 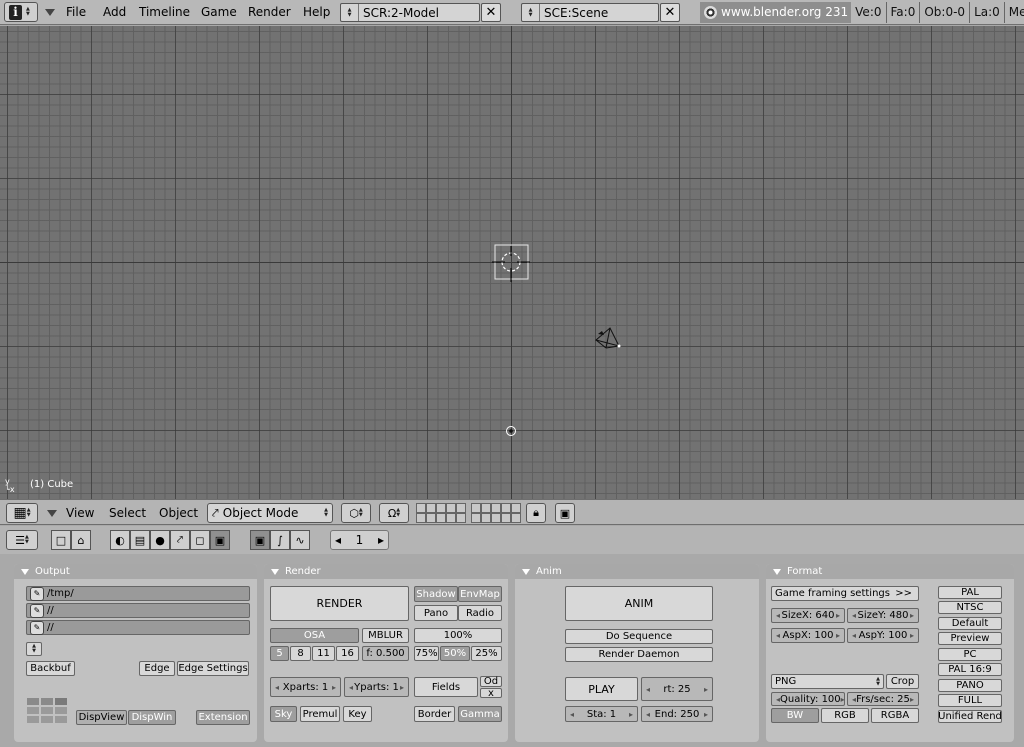 What do you see at coordinates (970, 592) in the screenshot?
I see `preset-pal-button: PAL` at bounding box center [970, 592].